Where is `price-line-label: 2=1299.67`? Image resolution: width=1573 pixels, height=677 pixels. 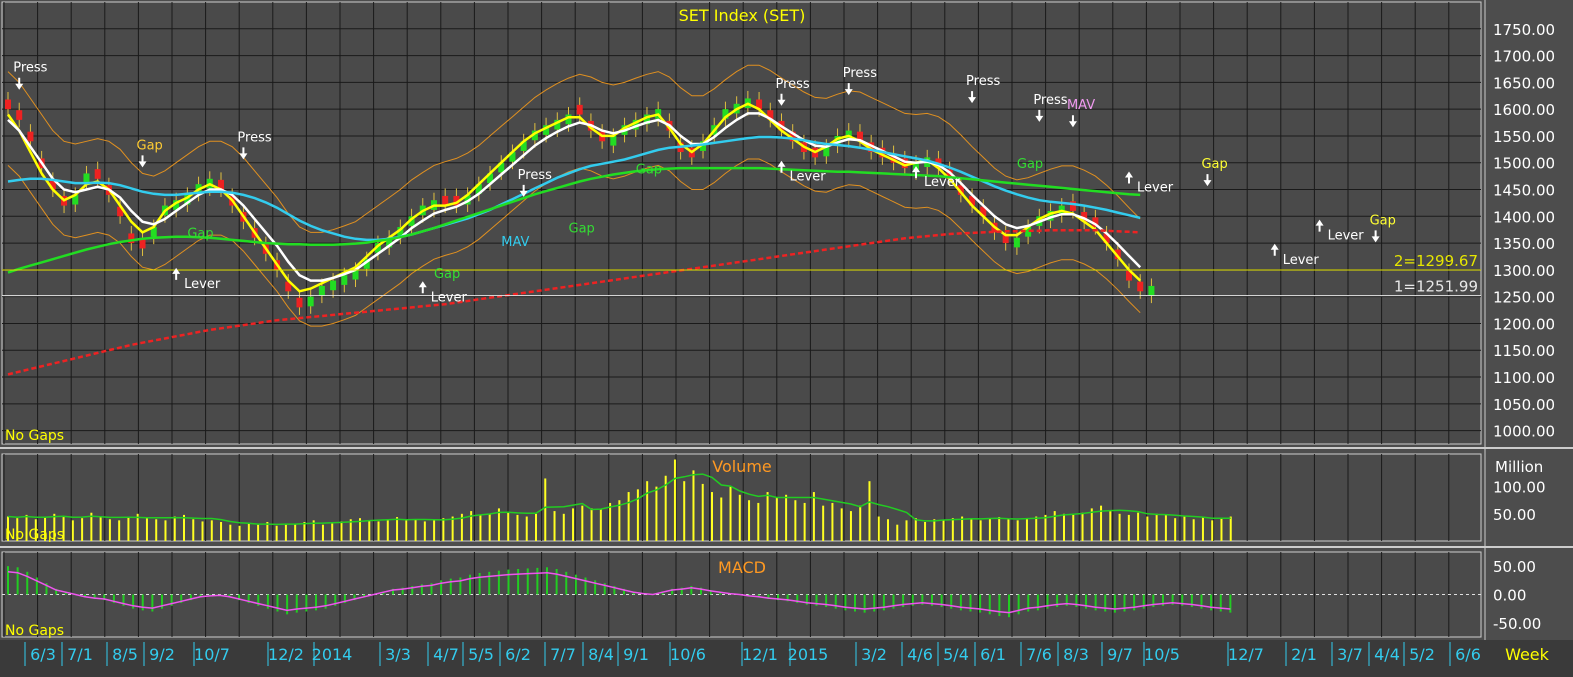
price-line-label: 2=1299.67 is located at coordinates (1436, 261).